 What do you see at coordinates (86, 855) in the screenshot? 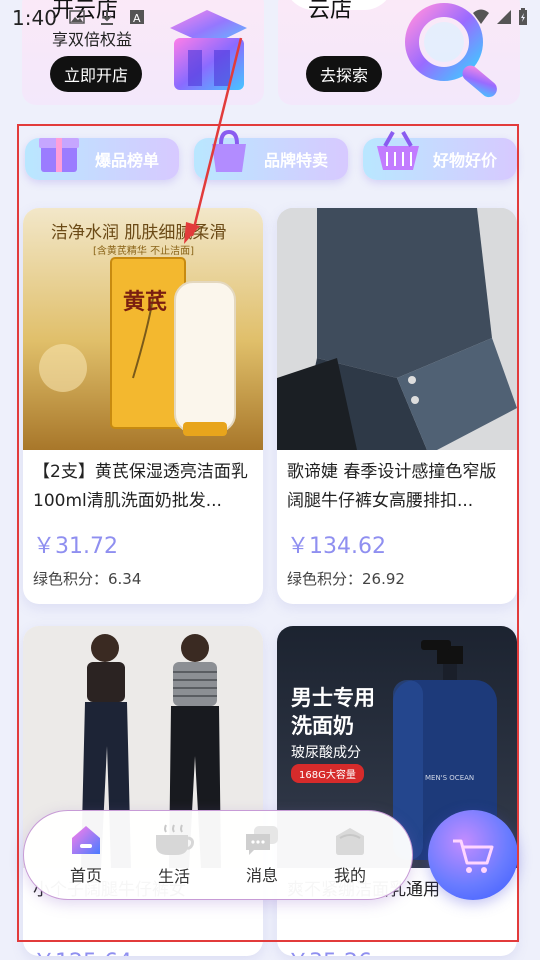
I see `nav-home: 首页` at bounding box center [86, 855].